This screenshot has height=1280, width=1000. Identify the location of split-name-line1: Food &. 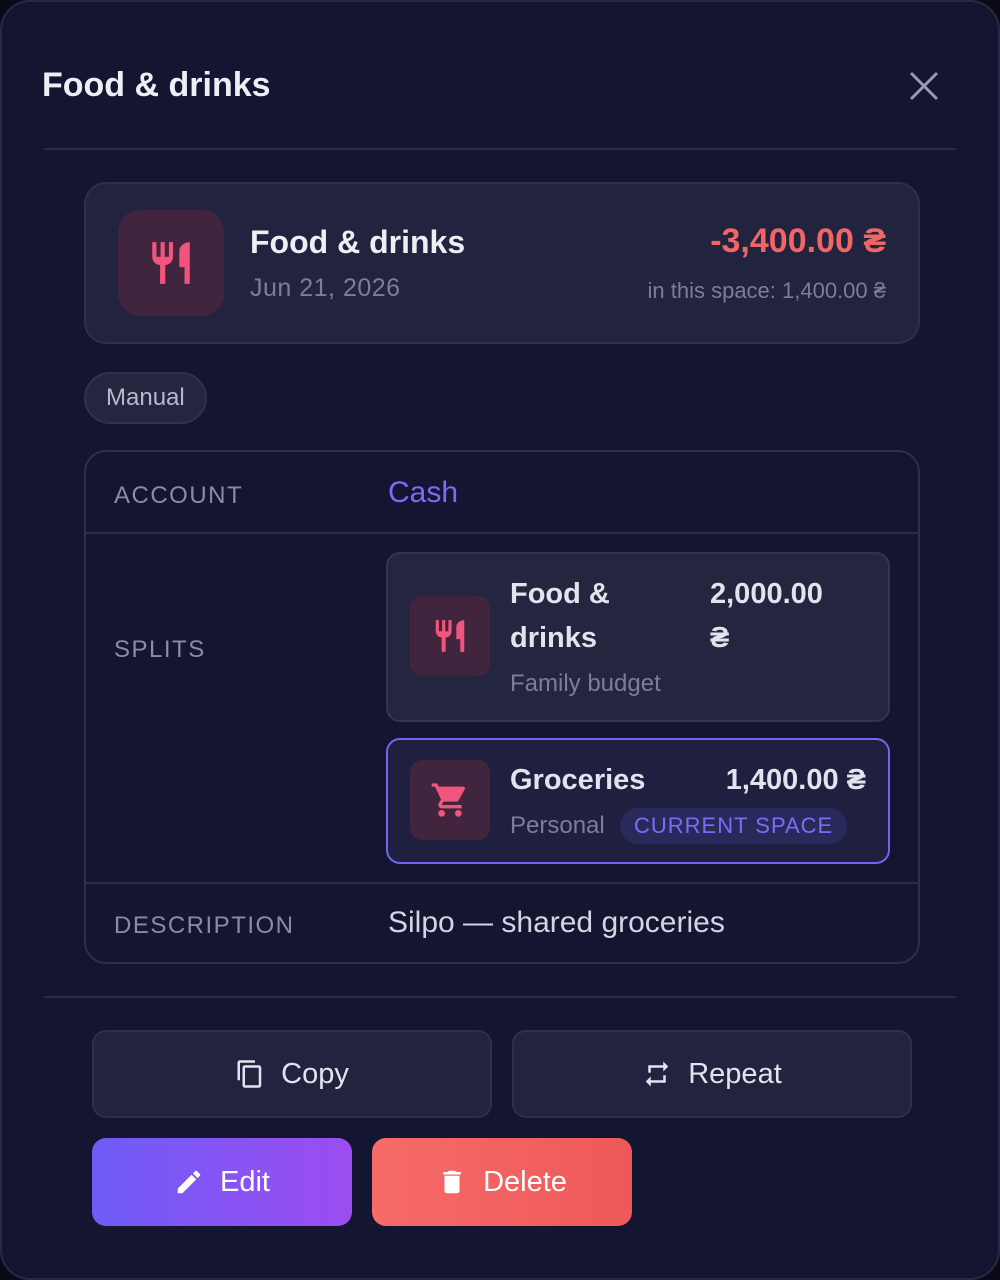
(560, 594).